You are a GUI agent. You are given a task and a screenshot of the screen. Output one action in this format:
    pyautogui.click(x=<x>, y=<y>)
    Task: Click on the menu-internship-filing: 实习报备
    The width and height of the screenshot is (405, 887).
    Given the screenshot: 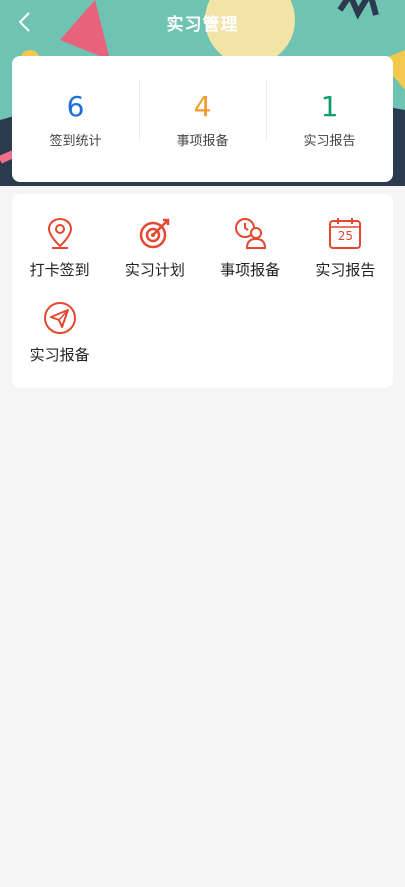 What is the action you would take?
    pyautogui.click(x=59, y=343)
    